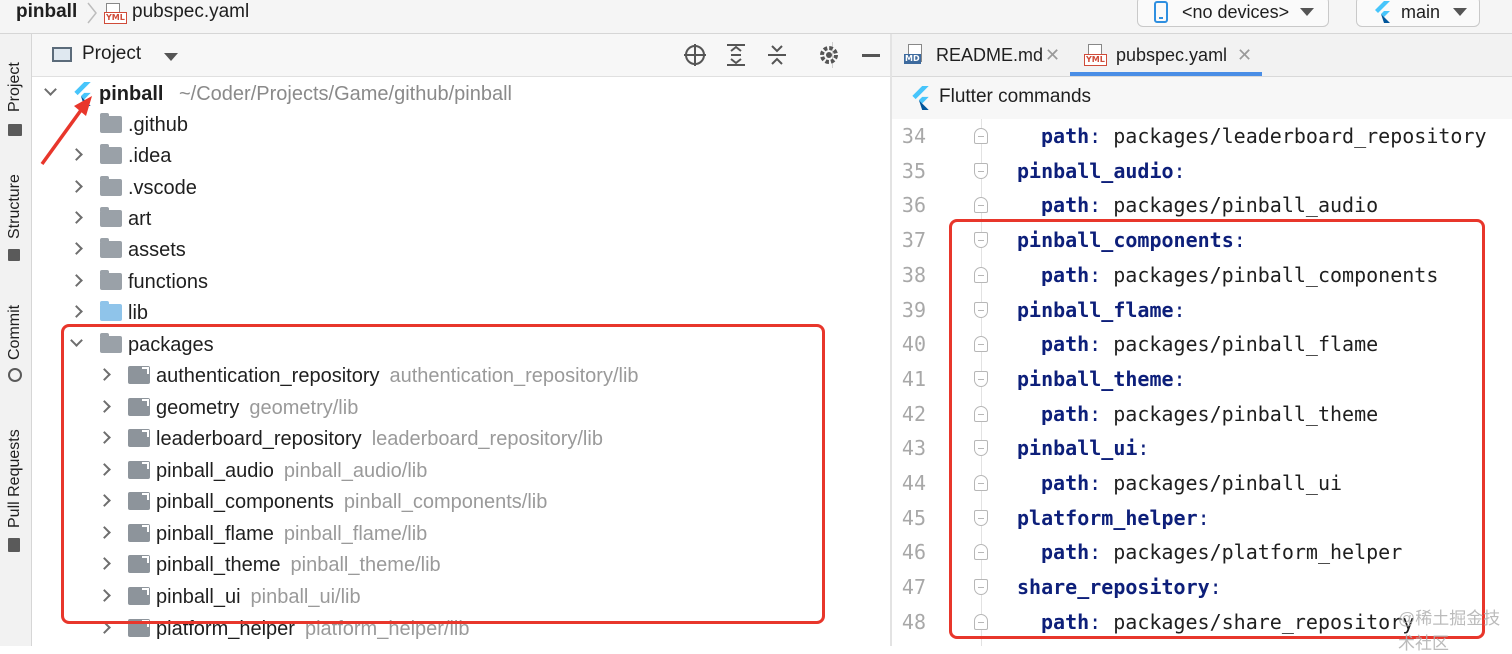 The image size is (1512, 654). What do you see at coordinates (461, 55) in the screenshot?
I see `project-panel-header: Project` at bounding box center [461, 55].